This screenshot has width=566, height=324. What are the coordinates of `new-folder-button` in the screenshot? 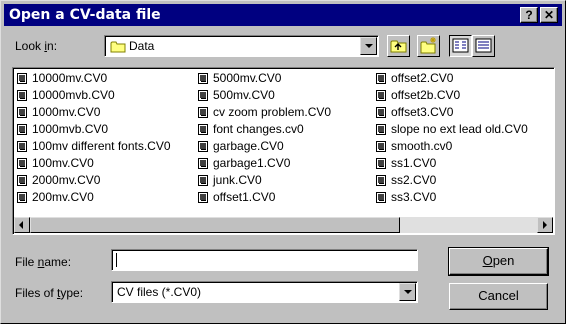 It's located at (428, 46).